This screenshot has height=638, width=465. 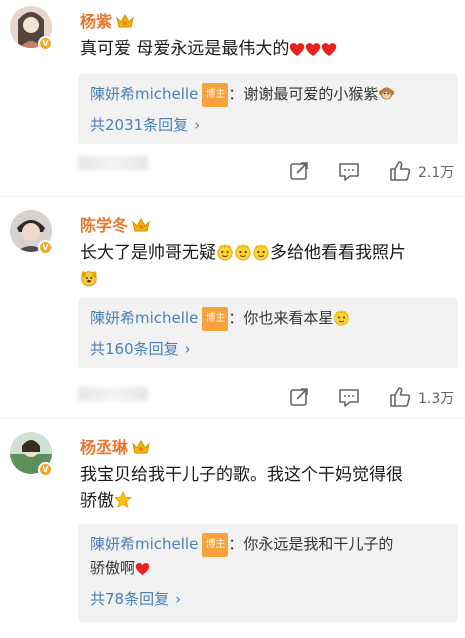 I want to click on reply-box: 陳妍希michelle 博主 ：你永远是我和干儿子的 骄傲啊 共78条回复 ›, so click(x=268, y=573).